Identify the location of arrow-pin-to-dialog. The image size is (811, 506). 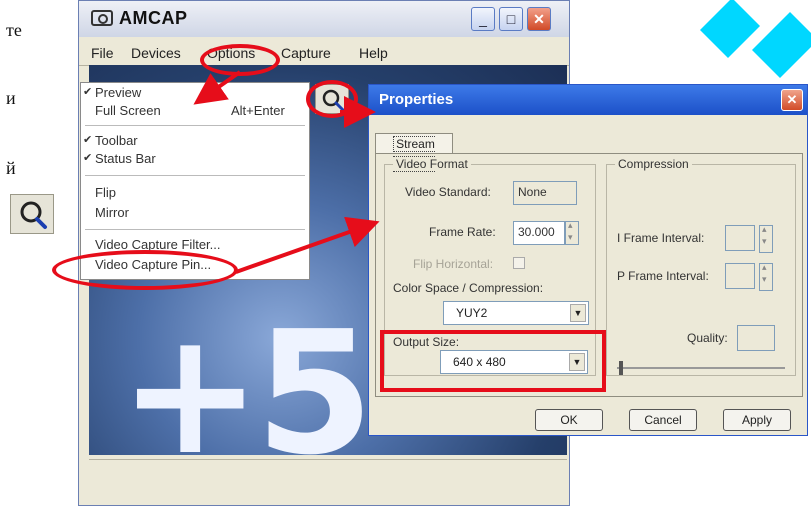
(307, 245).